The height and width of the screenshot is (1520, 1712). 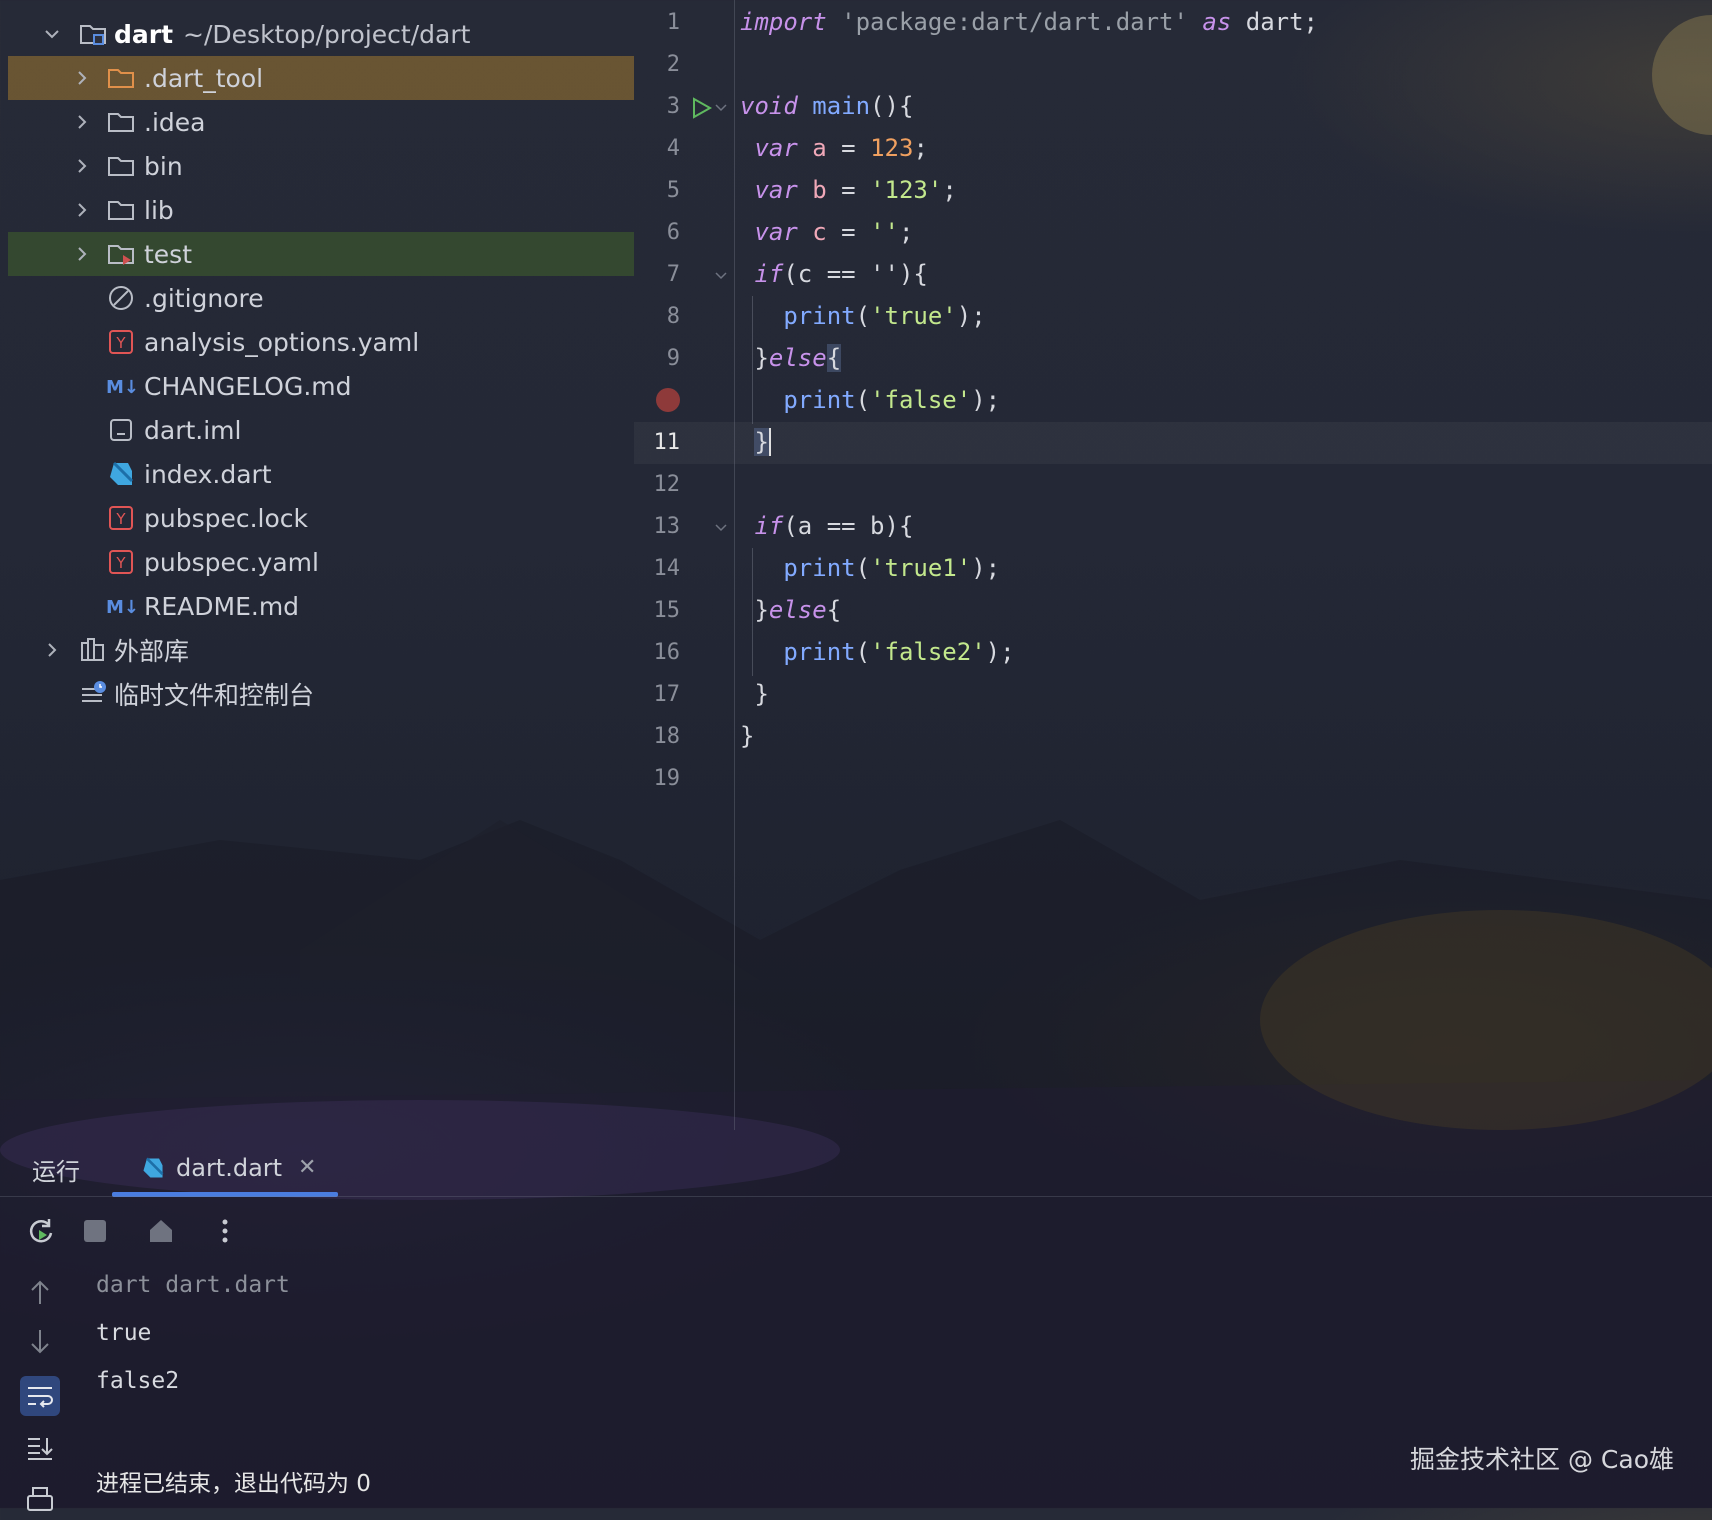 I want to click on code-line-7: if(c == ''){, so click(x=834, y=274).